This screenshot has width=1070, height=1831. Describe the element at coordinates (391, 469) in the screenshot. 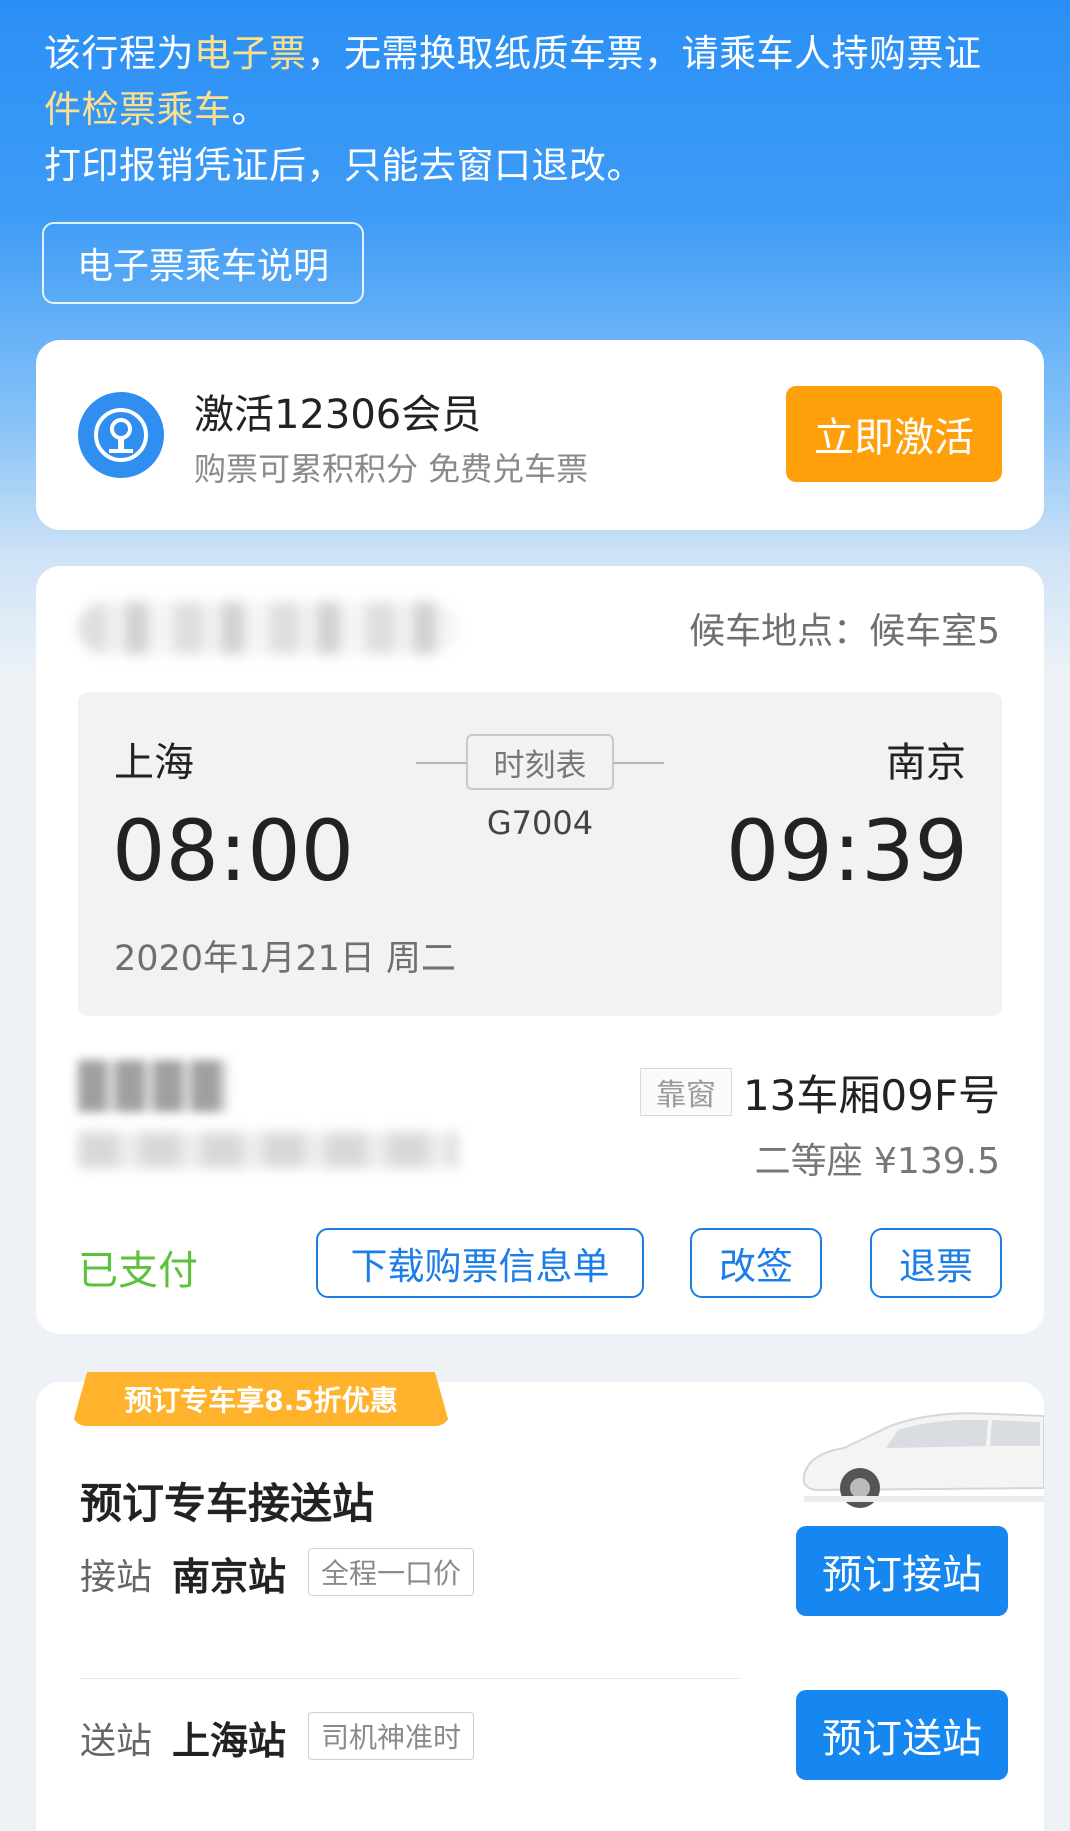

I see `member-subtitle: 购票可累积积分 免费兑车票` at that location.